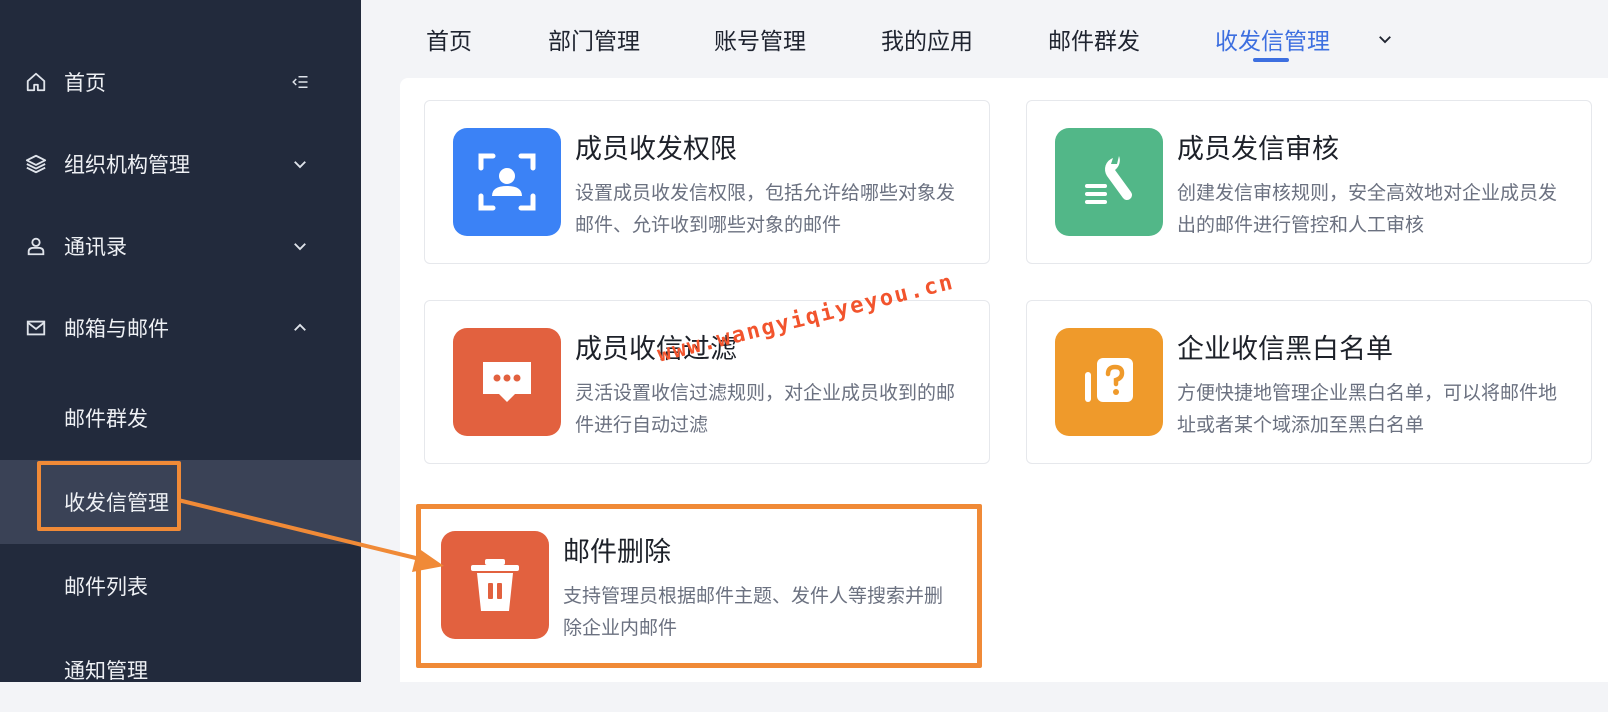 The width and height of the screenshot is (1608, 712). I want to click on sidebar-item-label: 邮箱与邮件, so click(116, 329).